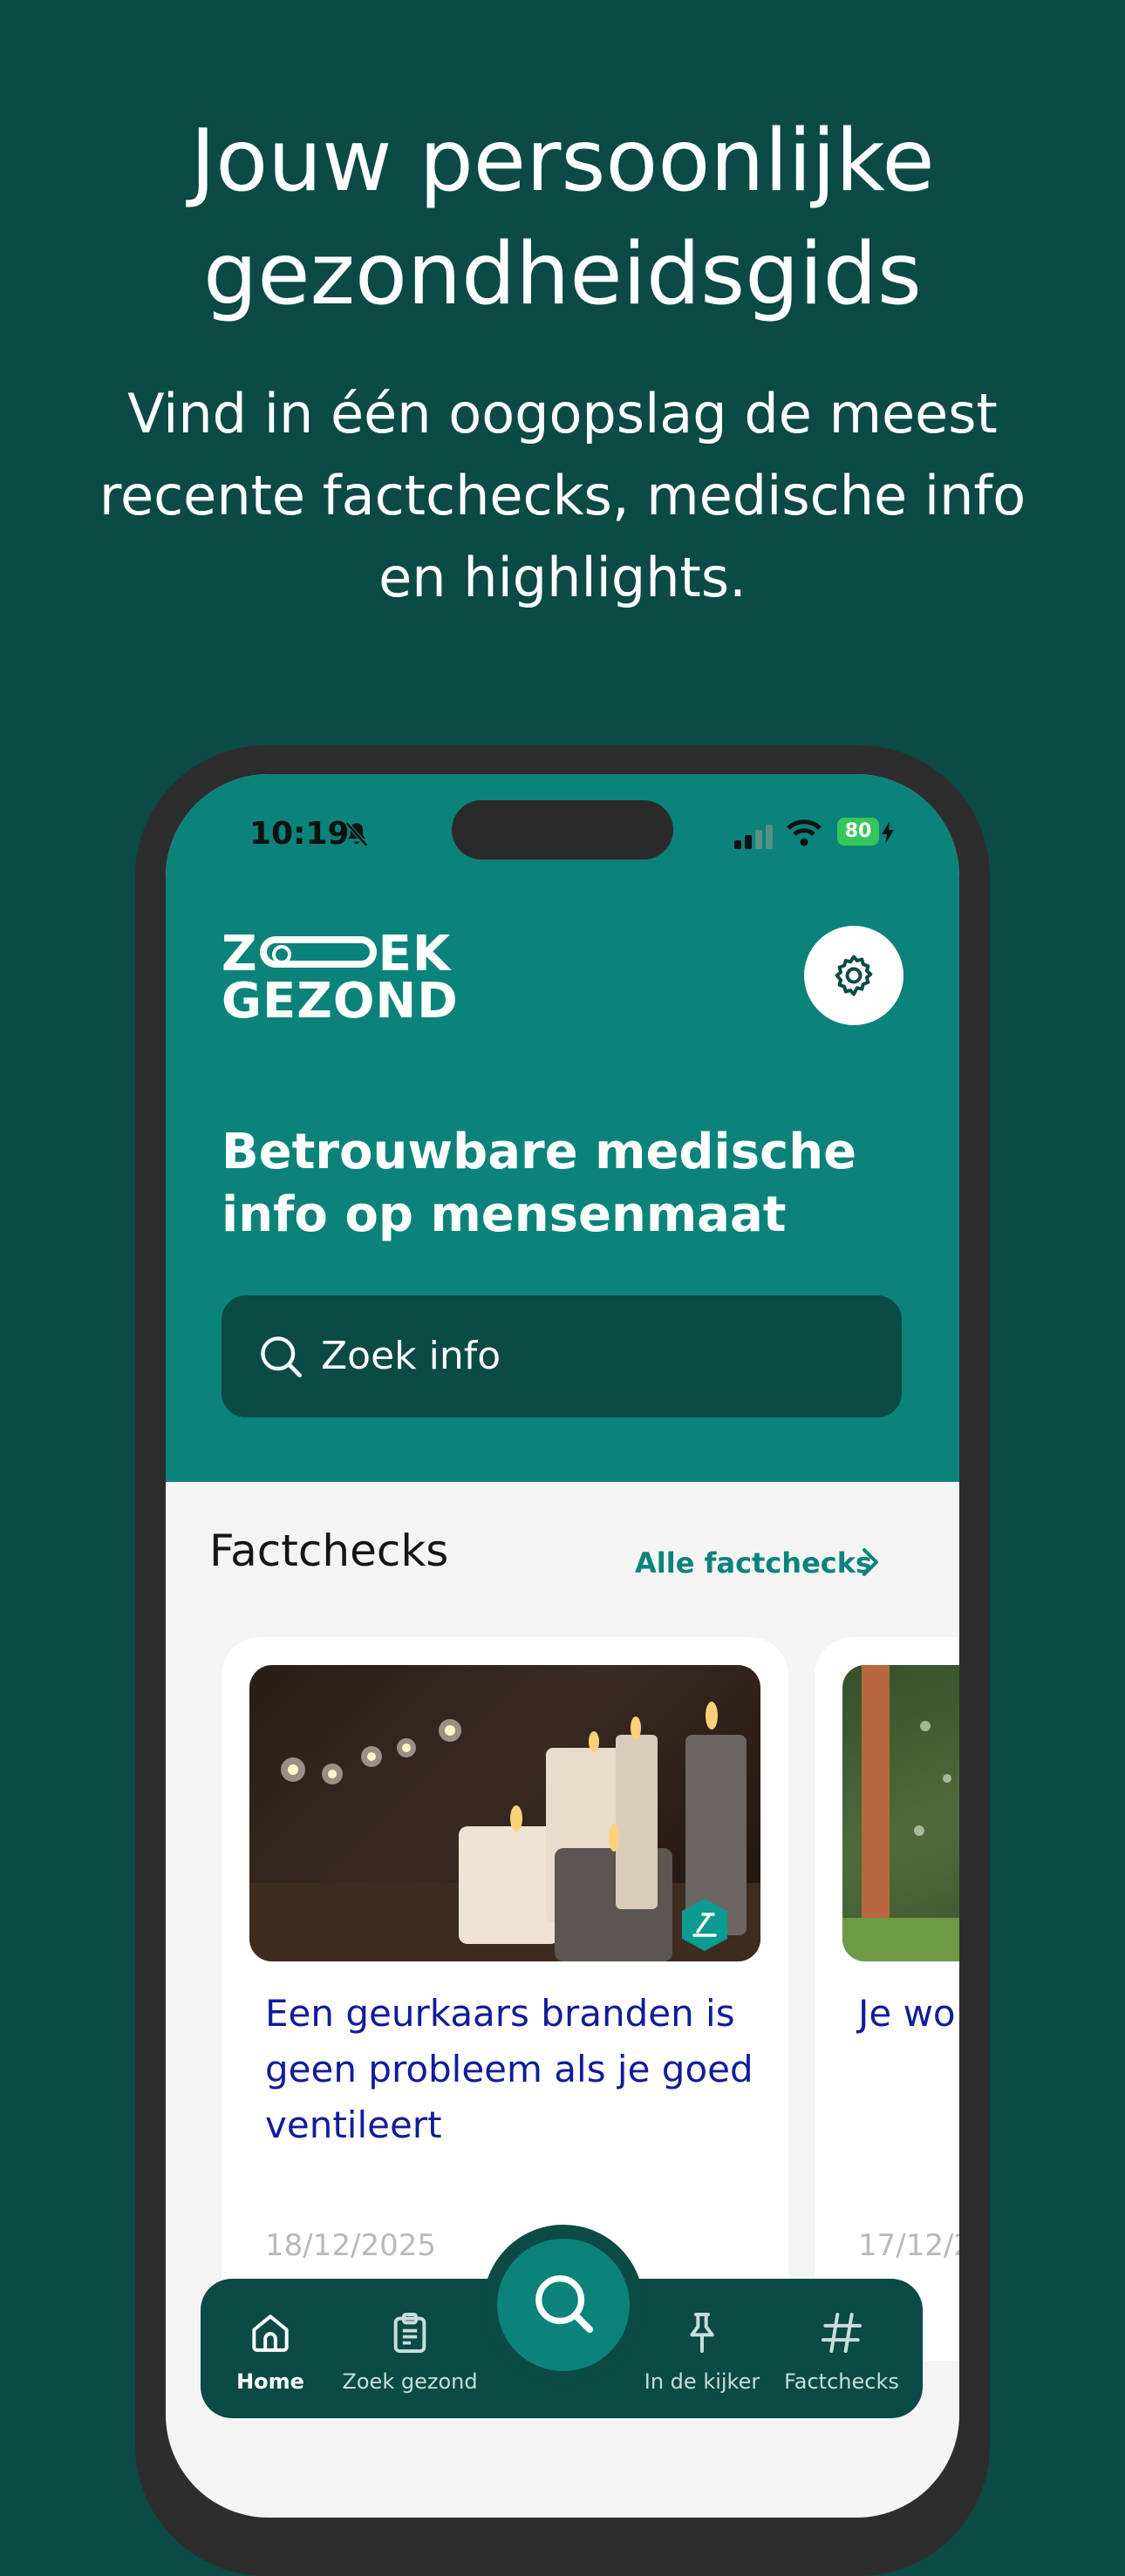  I want to click on tab-home-label: Home, so click(270, 2381).